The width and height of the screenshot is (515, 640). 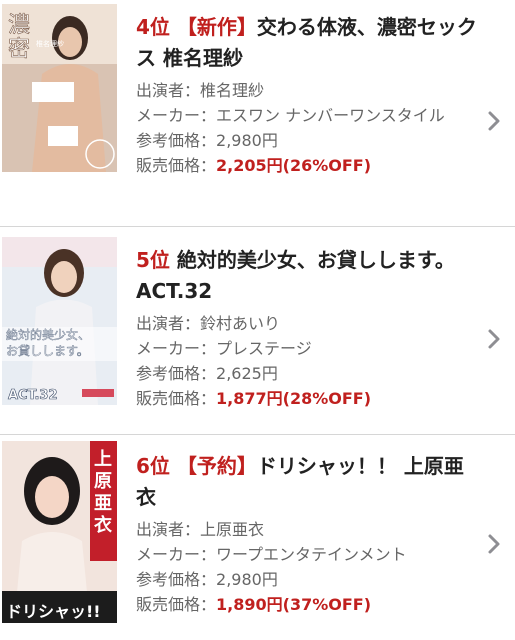 What do you see at coordinates (53, 611) in the screenshot?
I see `svg-text: ドリシャッ!!` at bounding box center [53, 611].